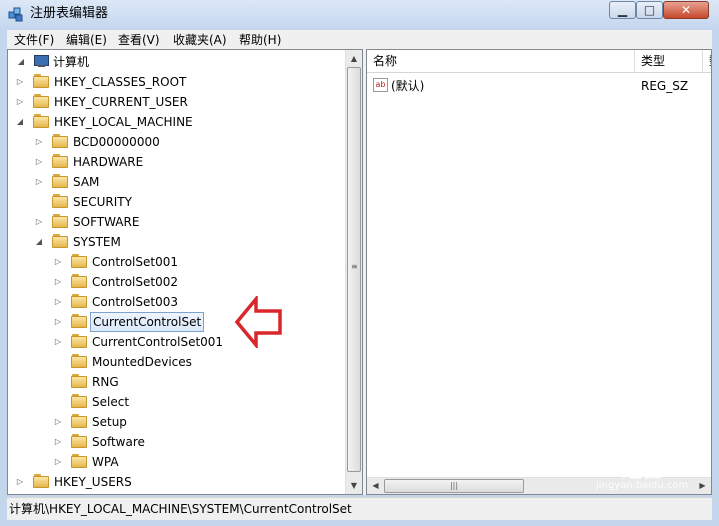 The image size is (719, 526). What do you see at coordinates (665, 86) in the screenshot?
I see `value-type: REG_SZ` at bounding box center [665, 86].